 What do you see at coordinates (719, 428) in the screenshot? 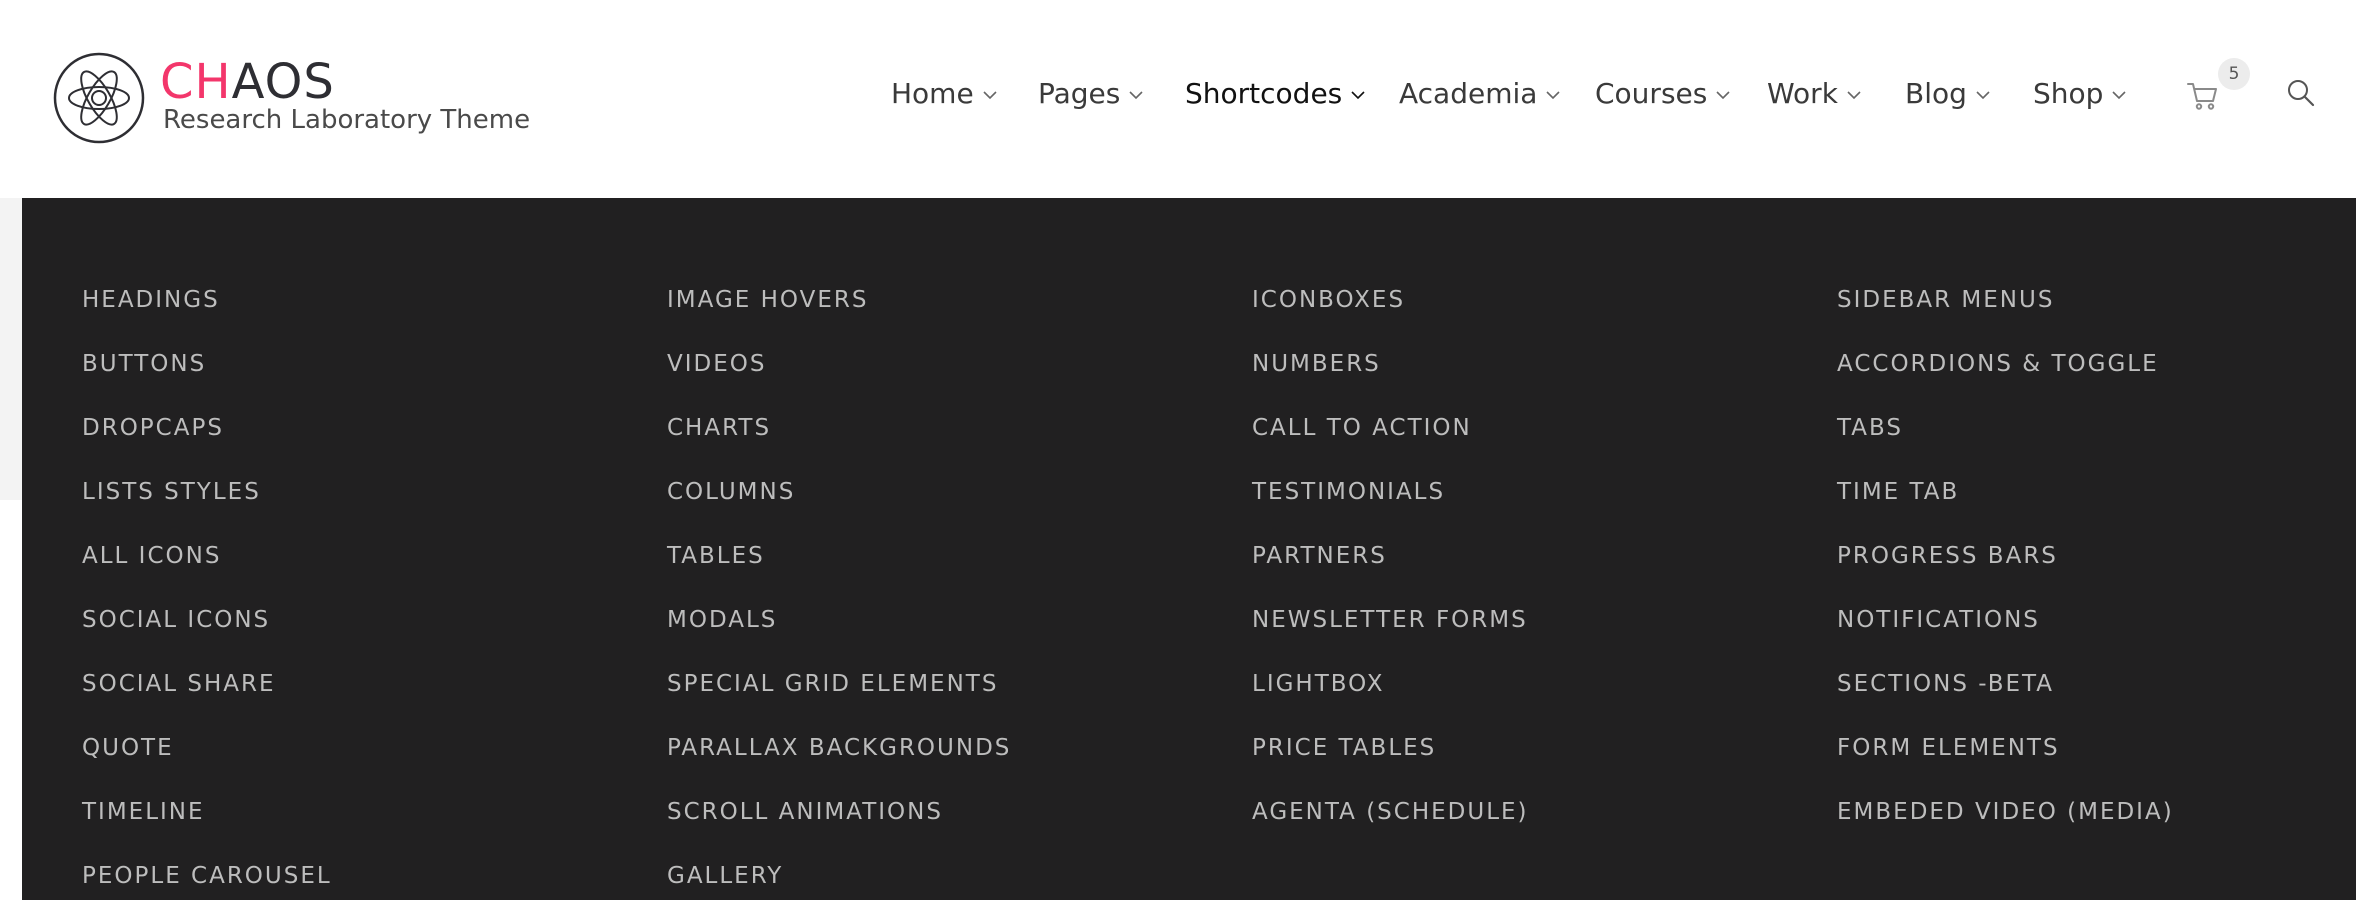
I see `mega-menu-link: CHARTS` at bounding box center [719, 428].